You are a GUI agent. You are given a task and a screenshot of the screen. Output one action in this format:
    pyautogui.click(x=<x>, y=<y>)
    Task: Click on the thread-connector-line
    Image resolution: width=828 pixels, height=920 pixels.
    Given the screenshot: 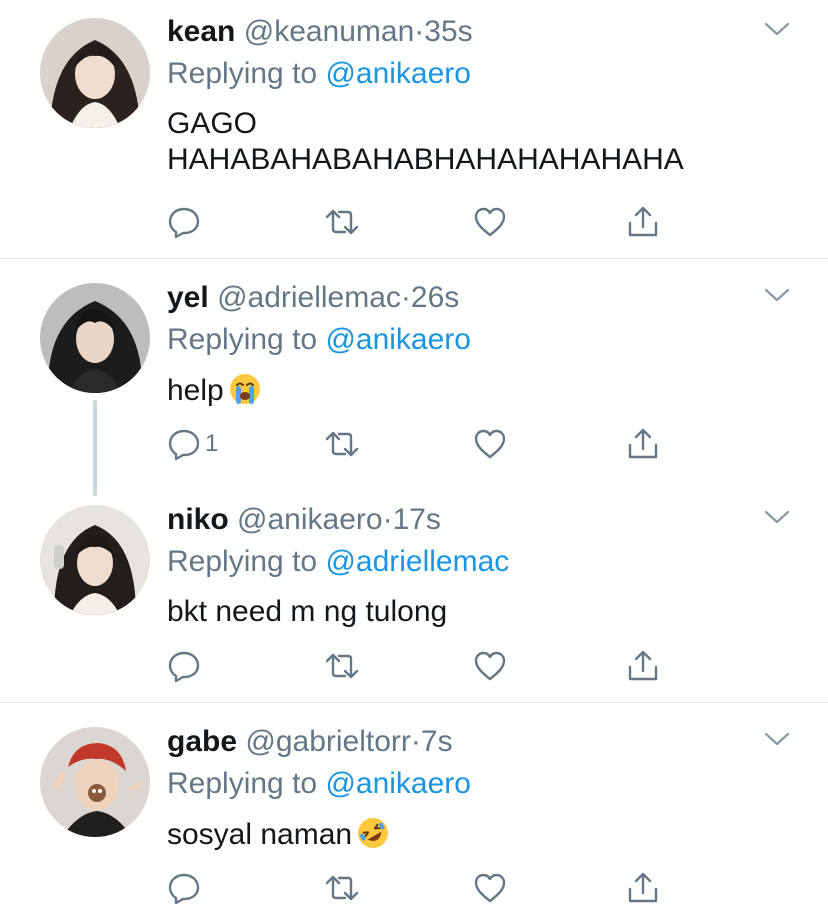 What is the action you would take?
    pyautogui.click(x=95, y=448)
    